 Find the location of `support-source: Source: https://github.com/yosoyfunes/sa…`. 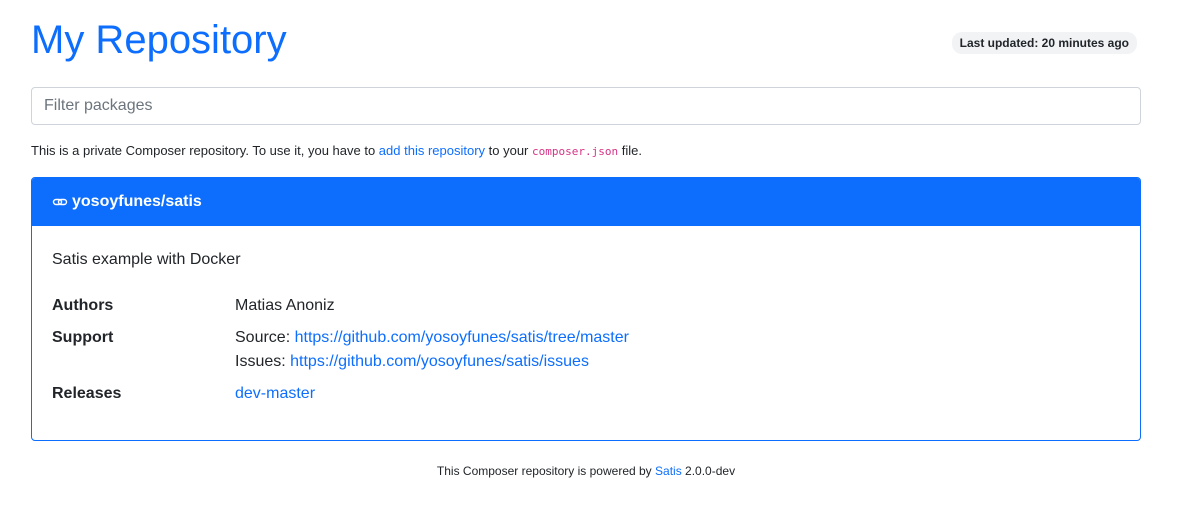

support-source: Source: https://github.com/yosoyfunes/sa… is located at coordinates (432, 338).